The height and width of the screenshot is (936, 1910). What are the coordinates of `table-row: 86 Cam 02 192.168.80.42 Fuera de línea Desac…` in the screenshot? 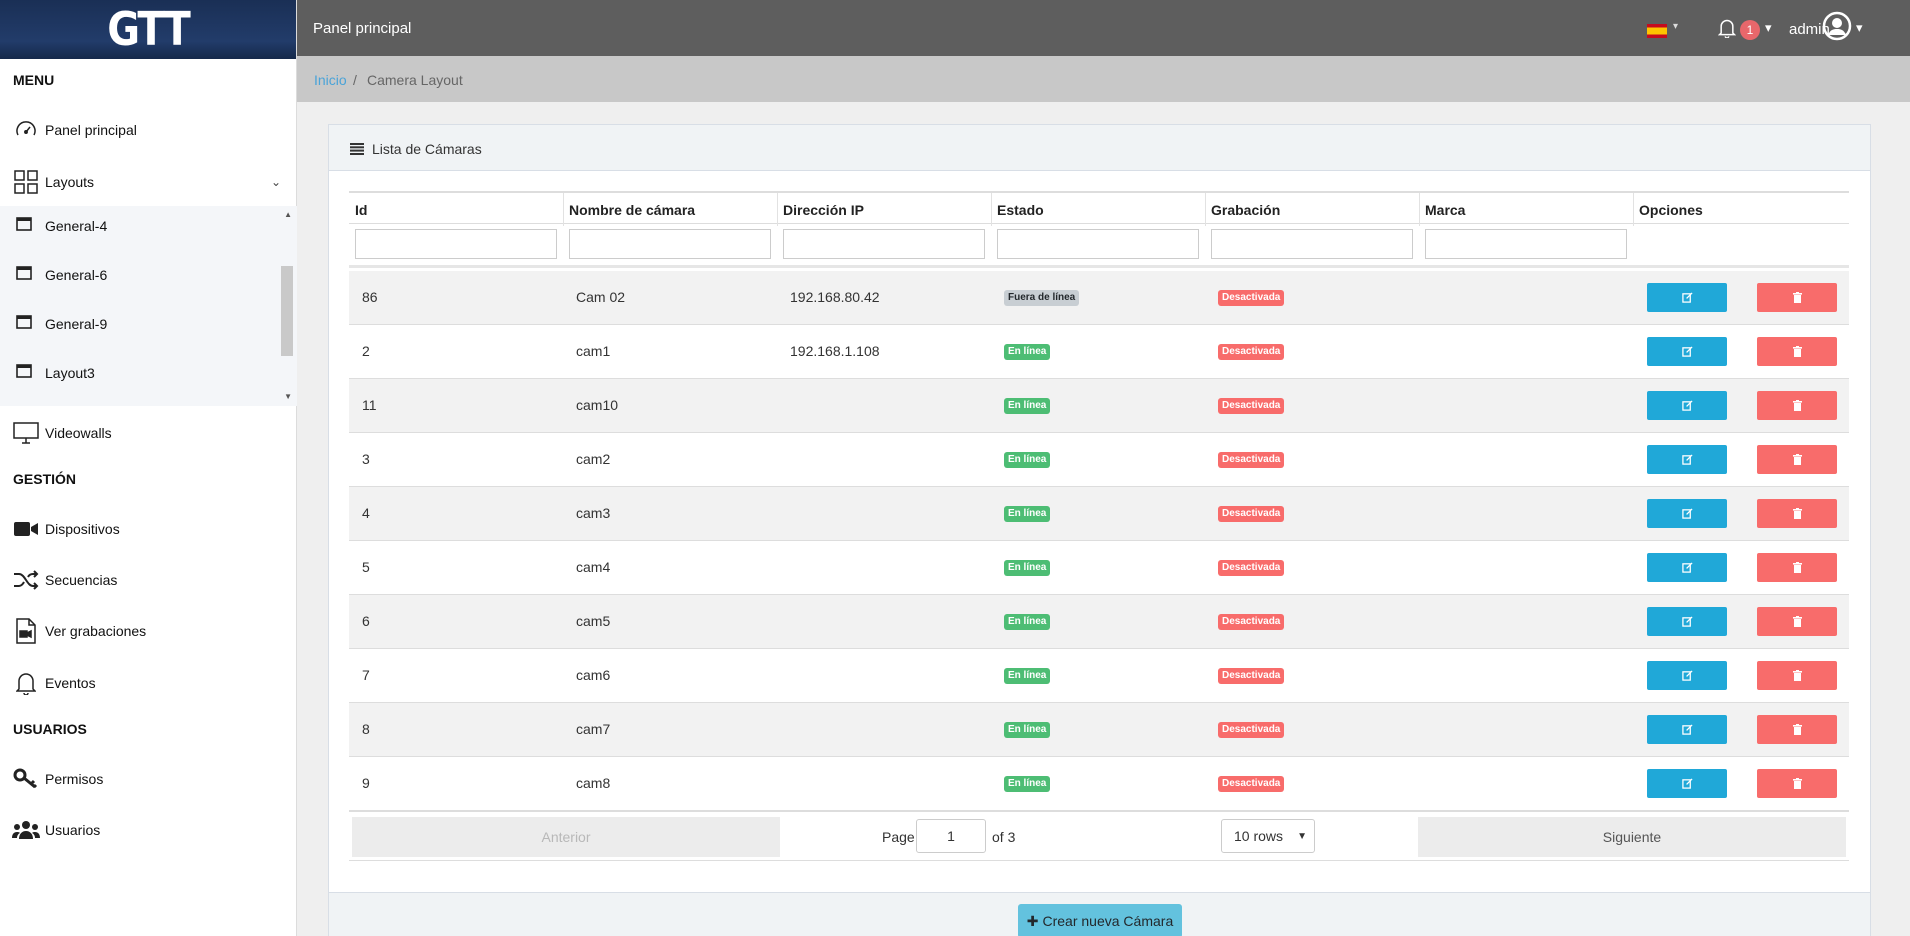 It's located at (1099, 298).